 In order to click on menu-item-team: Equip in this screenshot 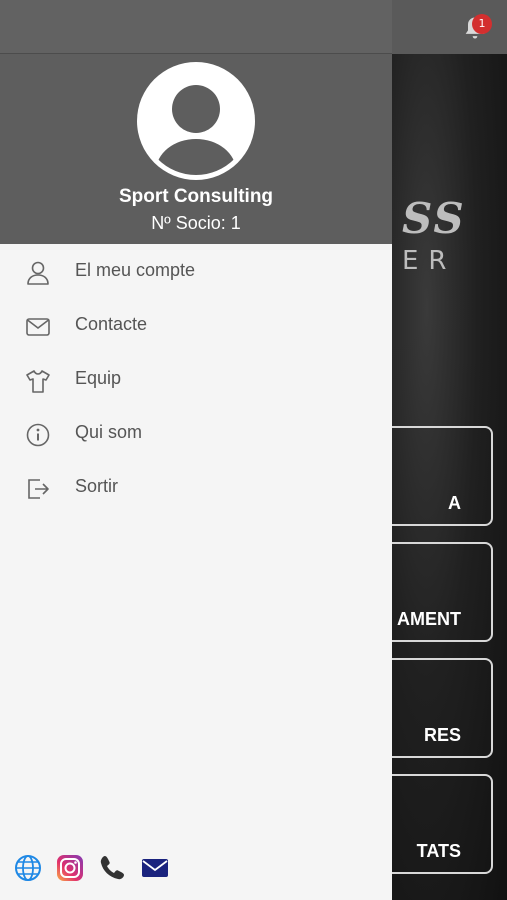, I will do `click(196, 380)`.